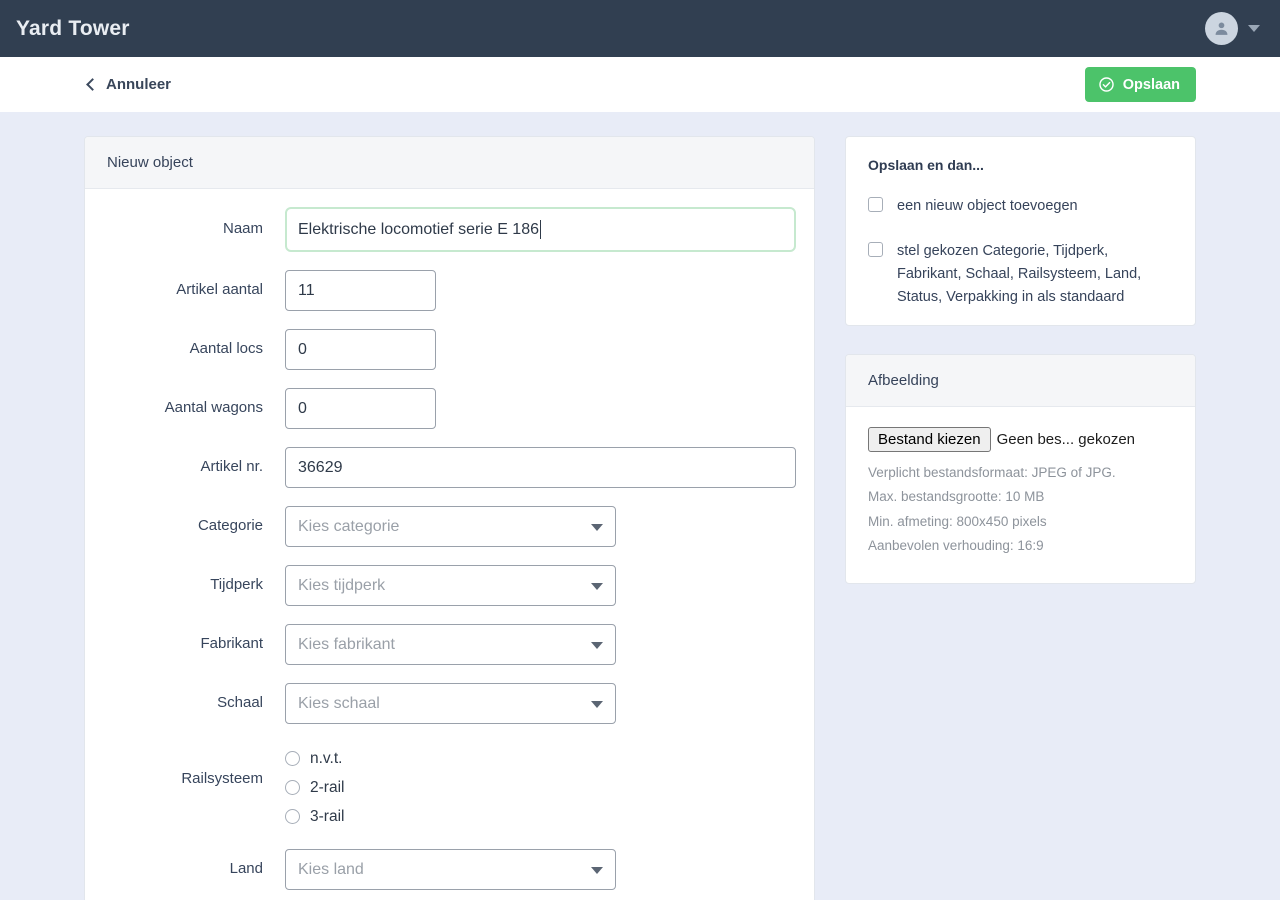 This screenshot has width=1280, height=900. I want to click on cancel-label: Annuleer, so click(139, 84).